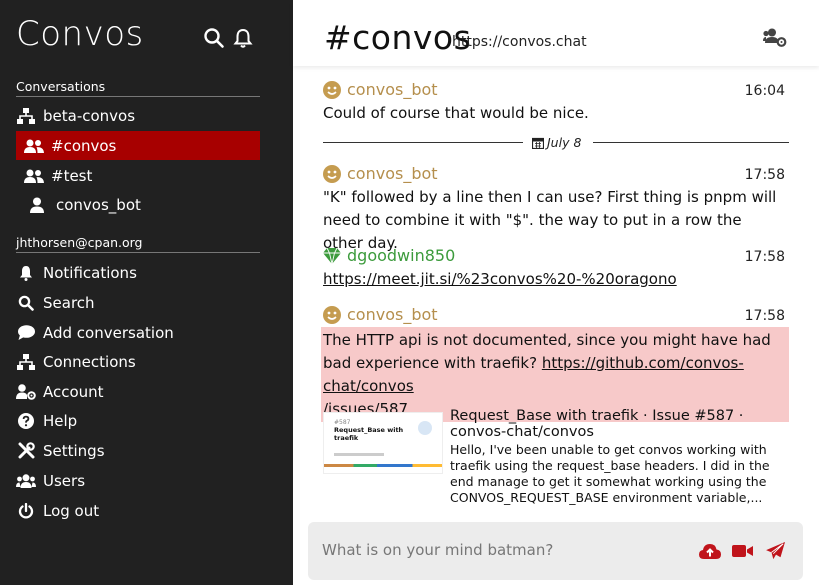 This screenshot has height=585, width=819. Describe the element at coordinates (138, 145) in the screenshot. I see `sidebar-item-convos: #convos` at that location.